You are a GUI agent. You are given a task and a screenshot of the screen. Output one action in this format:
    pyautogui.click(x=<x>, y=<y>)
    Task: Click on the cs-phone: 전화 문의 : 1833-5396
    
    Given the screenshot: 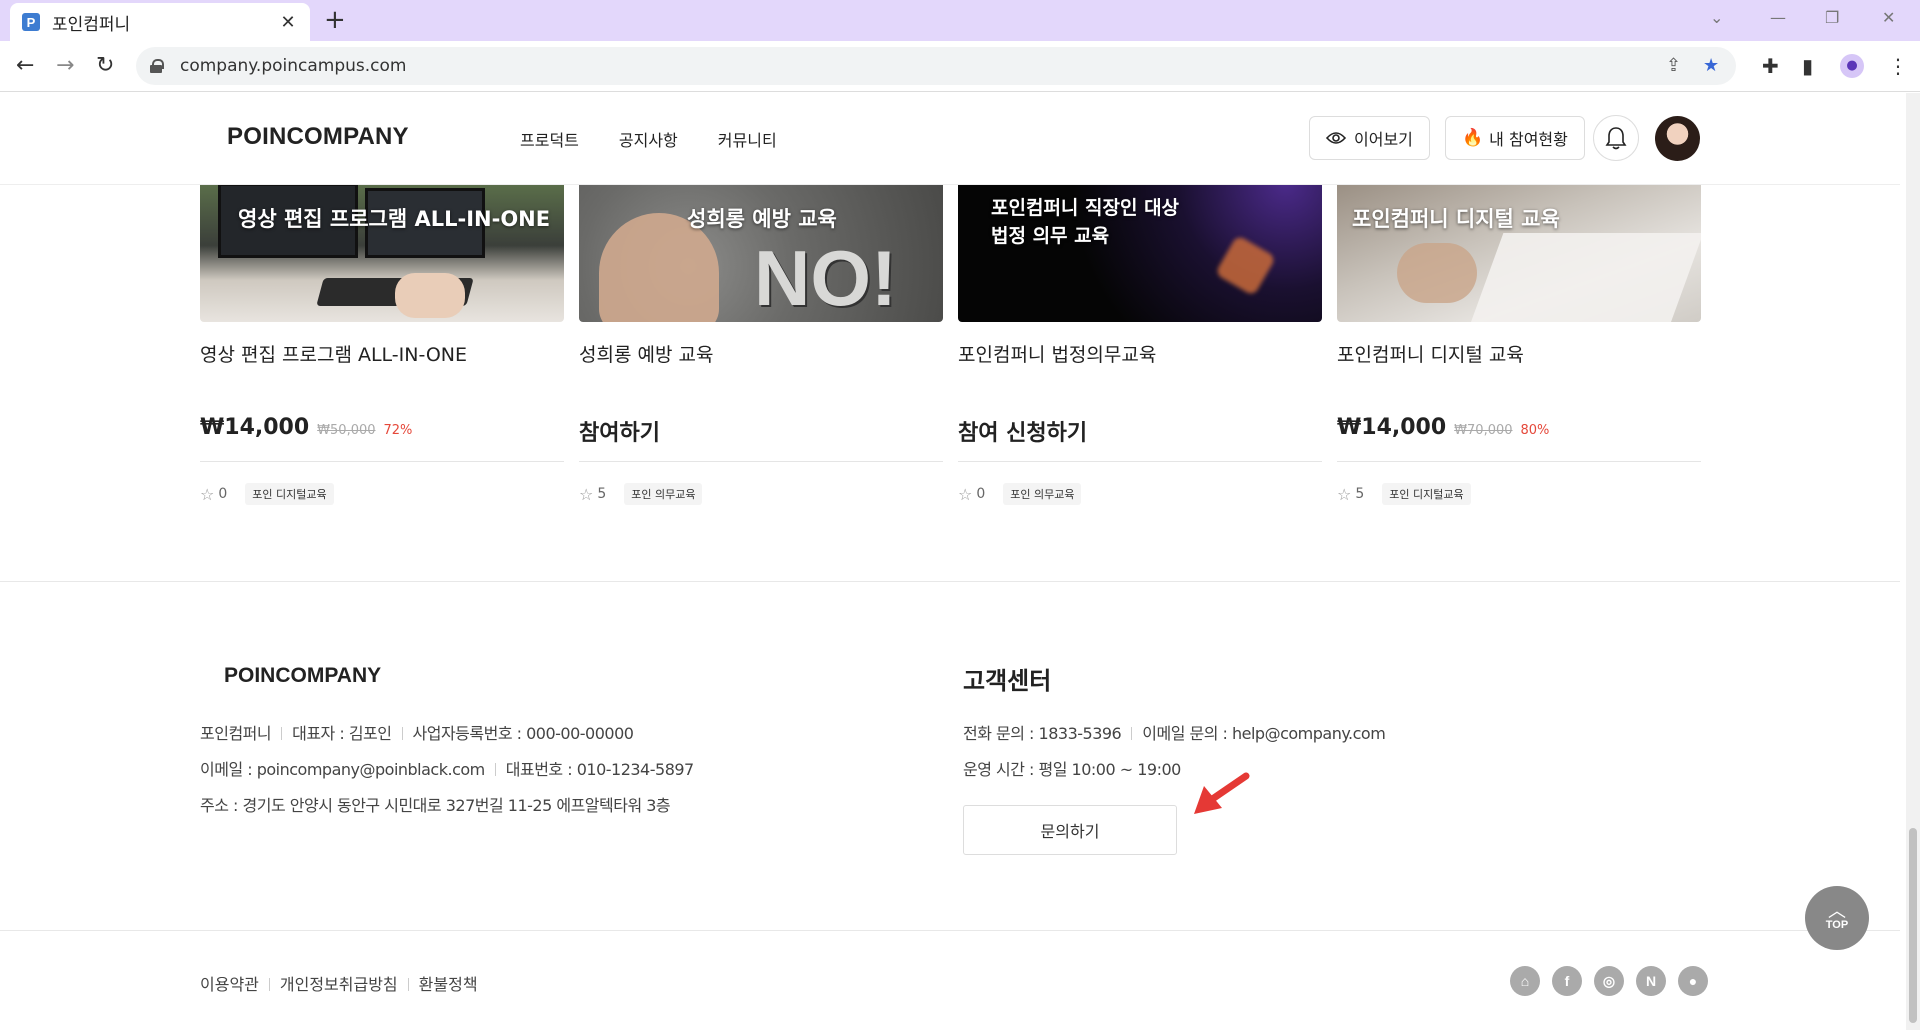 What is the action you would take?
    pyautogui.click(x=1042, y=733)
    